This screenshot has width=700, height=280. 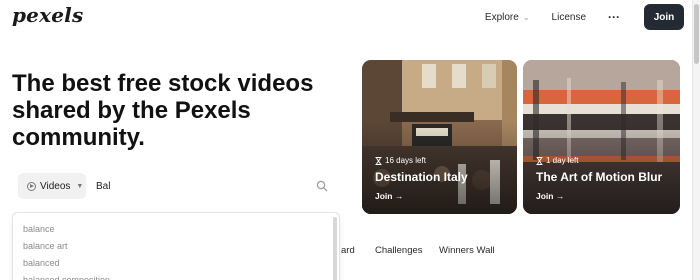 I want to click on chevron-down-icon: ▼, so click(x=80, y=186).